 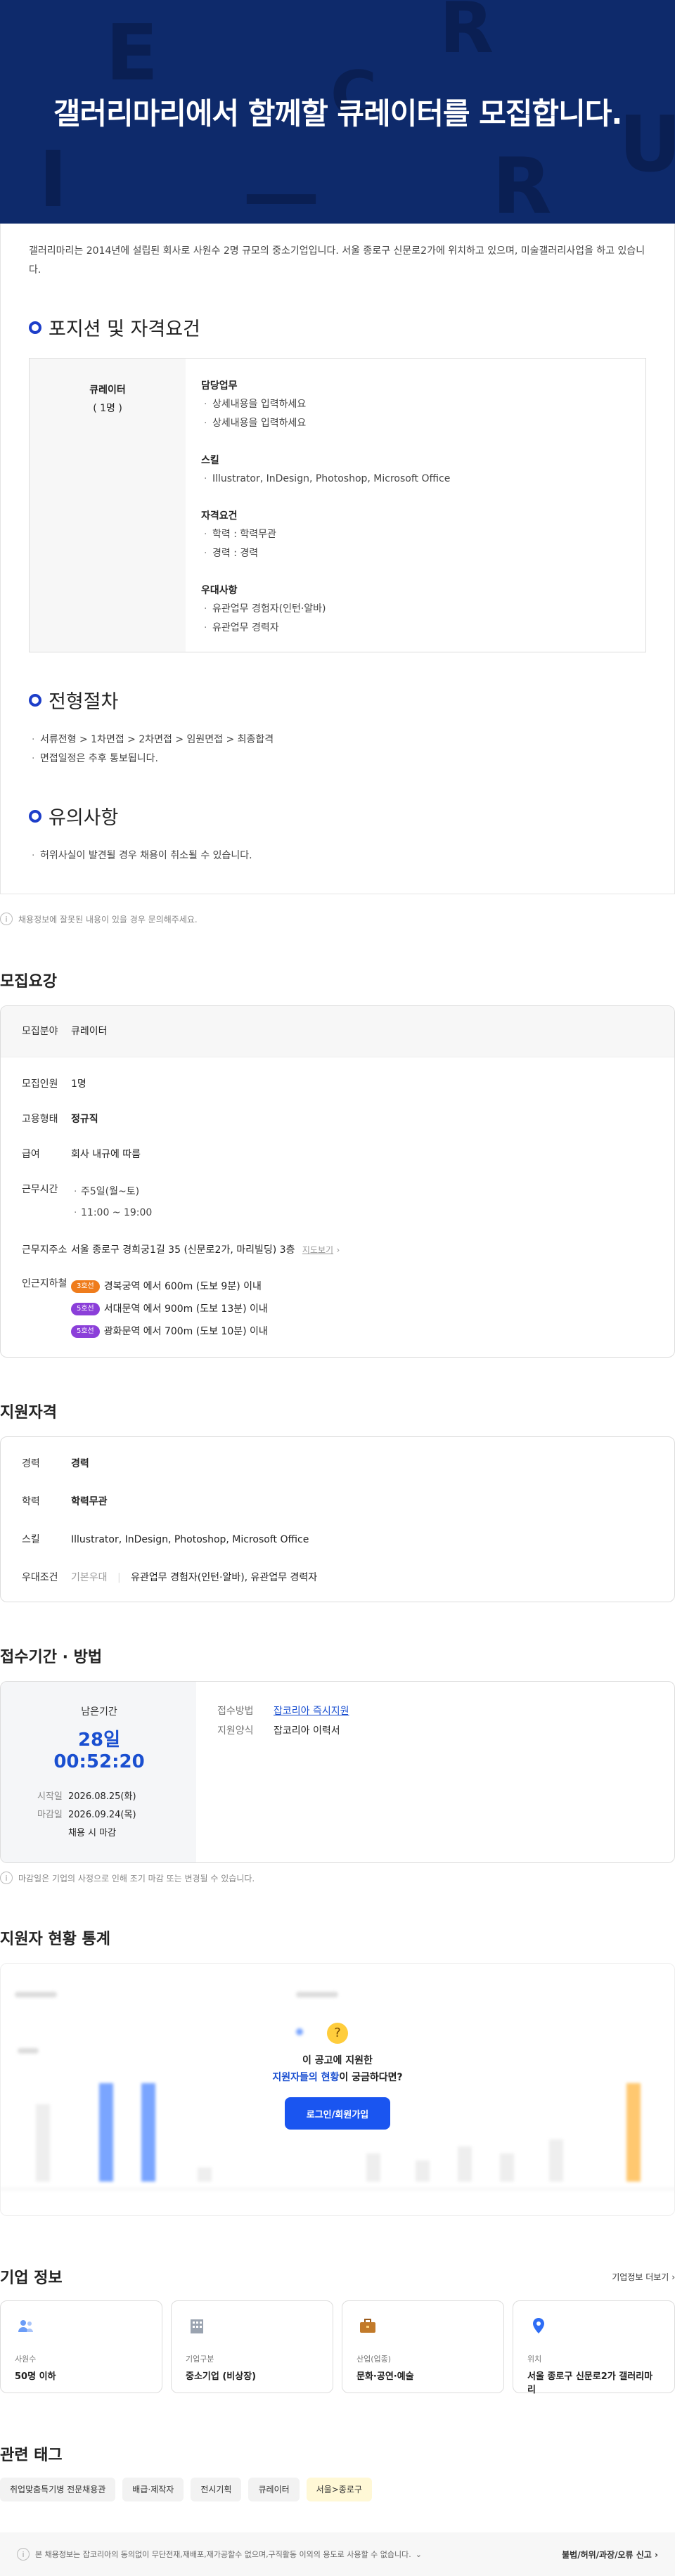 I want to click on subway-item: 5호선 광화문역 에서 700m (도보 10분) 이내, so click(x=373, y=1331).